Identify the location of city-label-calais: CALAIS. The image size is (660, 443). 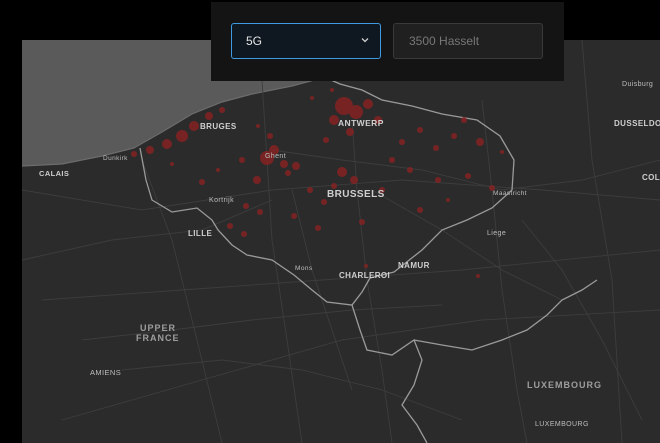
(54, 173).